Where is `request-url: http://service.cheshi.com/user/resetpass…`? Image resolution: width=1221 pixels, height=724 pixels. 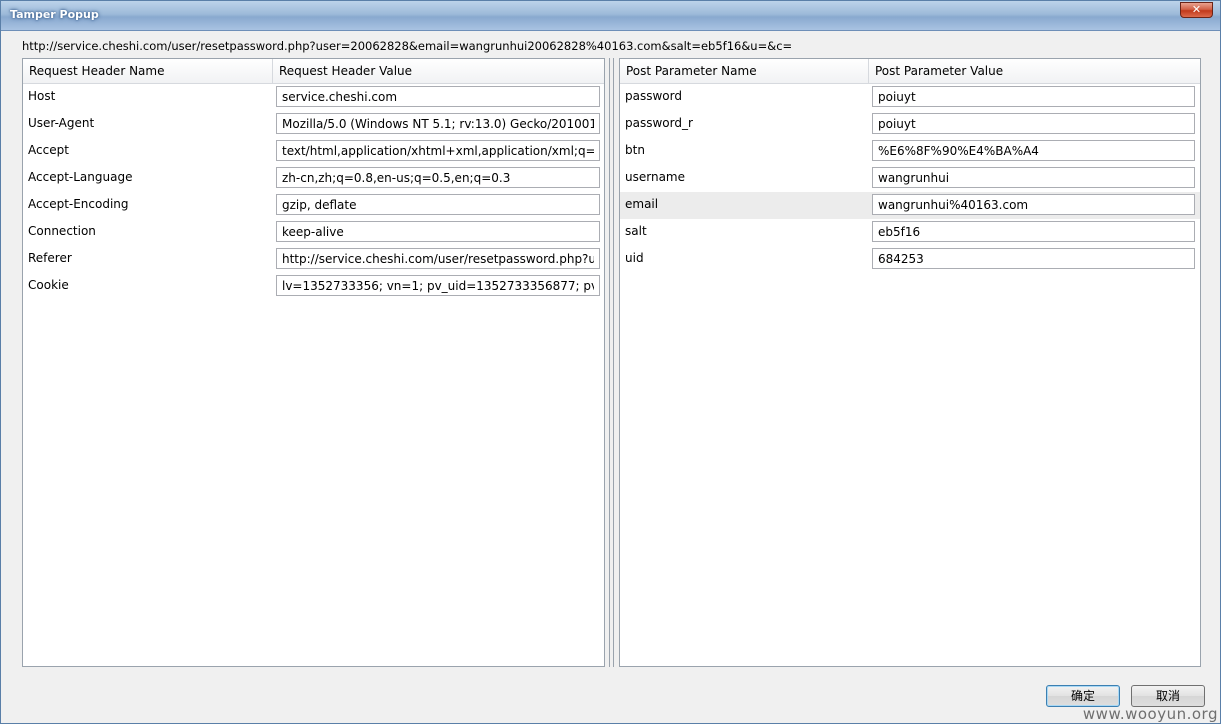
request-url: http://service.cheshi.com/user/resetpass… is located at coordinates (407, 46).